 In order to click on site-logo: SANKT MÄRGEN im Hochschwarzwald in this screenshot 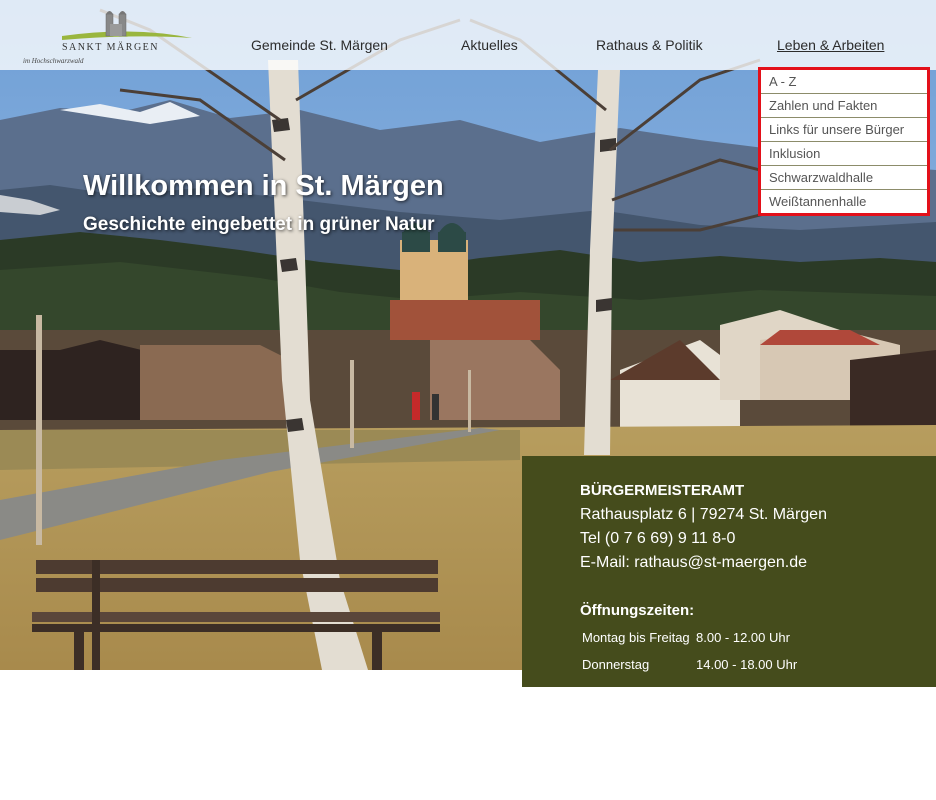, I will do `click(109, 38)`.